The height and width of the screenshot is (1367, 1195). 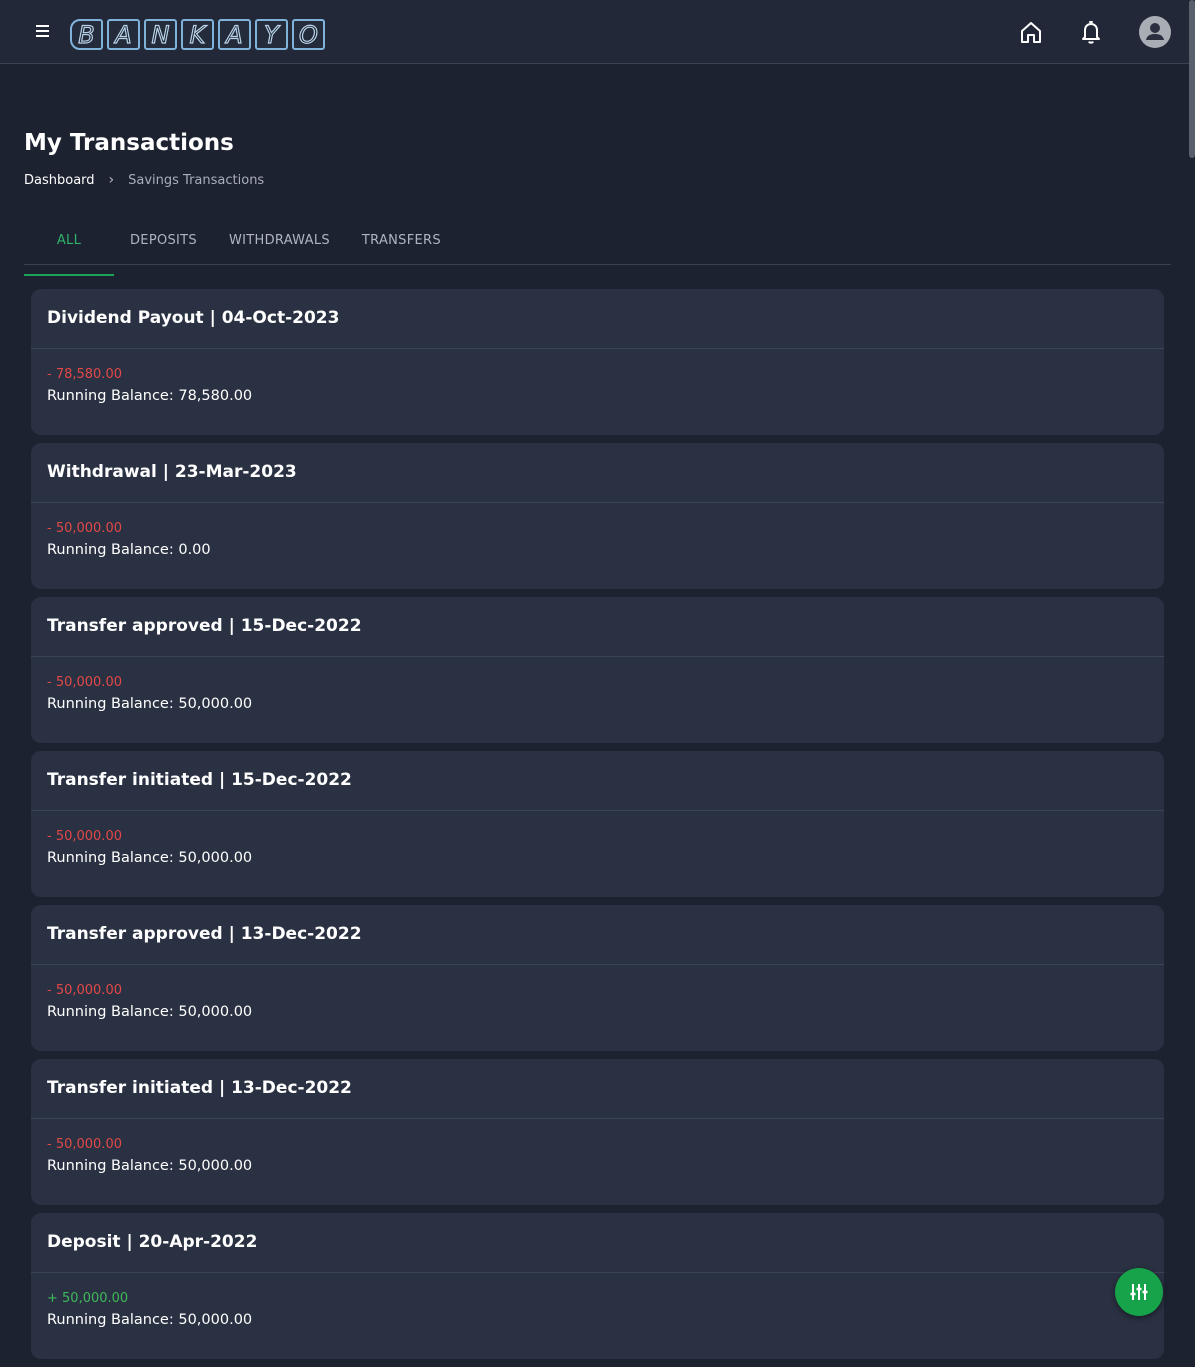 What do you see at coordinates (86, 34) in the screenshot?
I see `logo-letter: B` at bounding box center [86, 34].